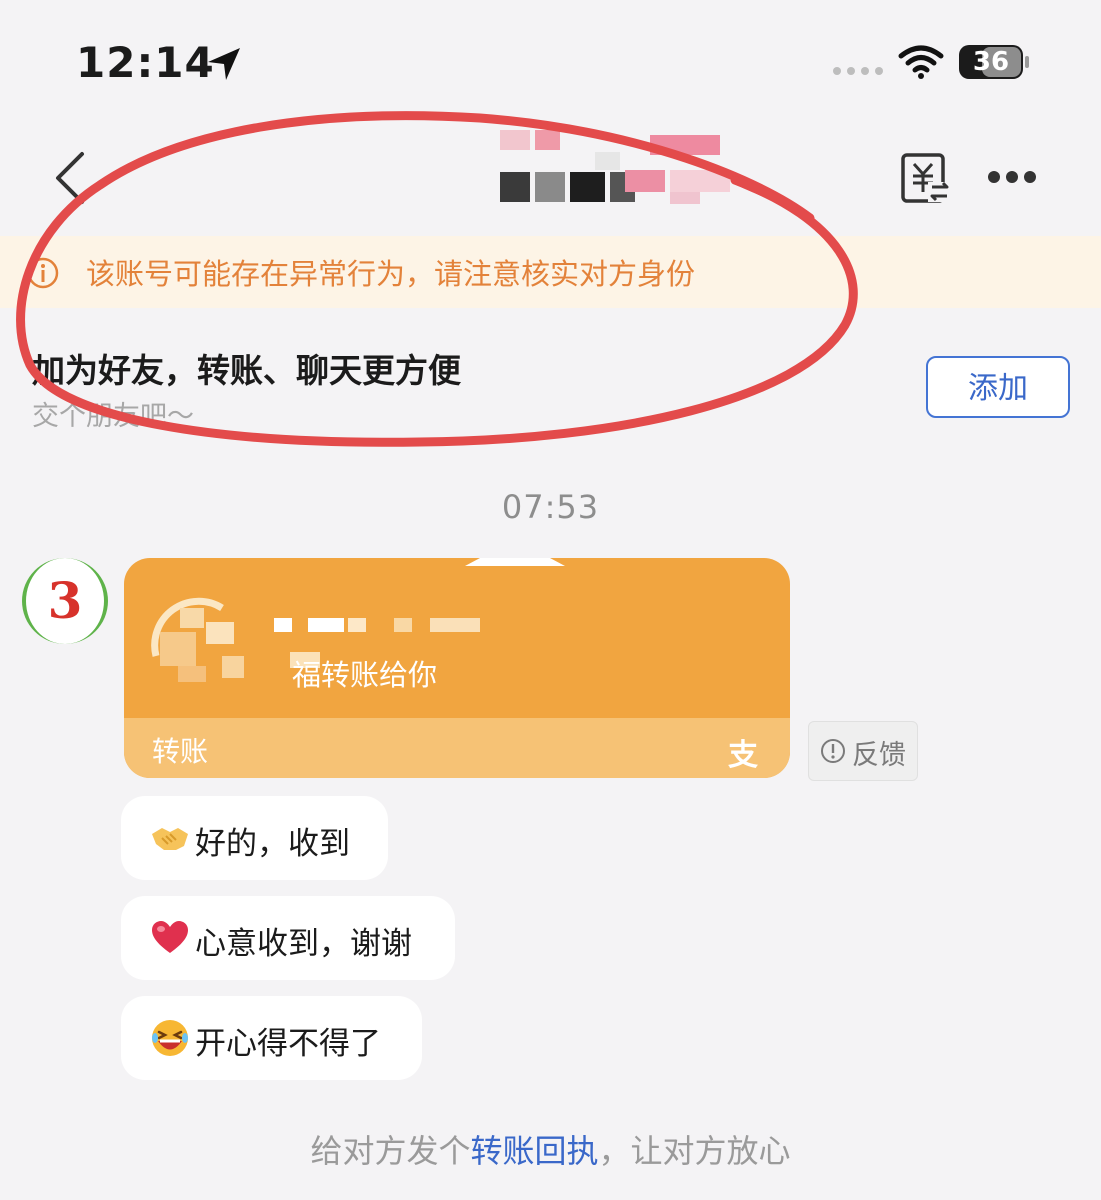  I want to click on add-friend-button: 添加, so click(998, 387).